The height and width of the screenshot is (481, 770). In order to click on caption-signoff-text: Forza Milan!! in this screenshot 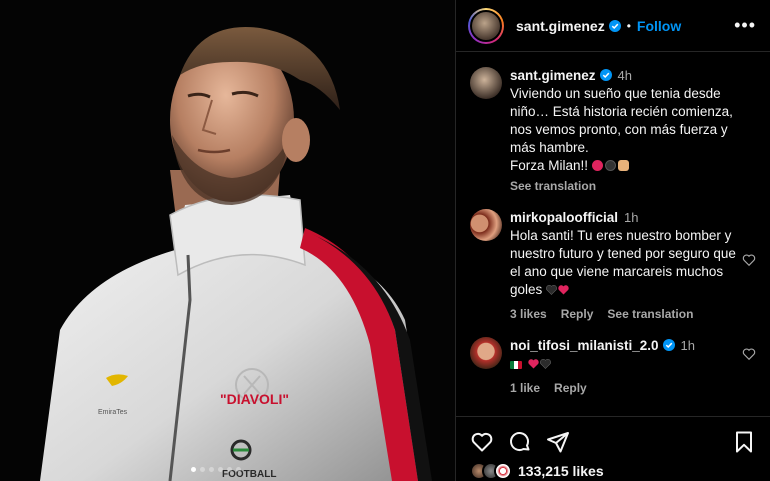, I will do `click(549, 165)`.